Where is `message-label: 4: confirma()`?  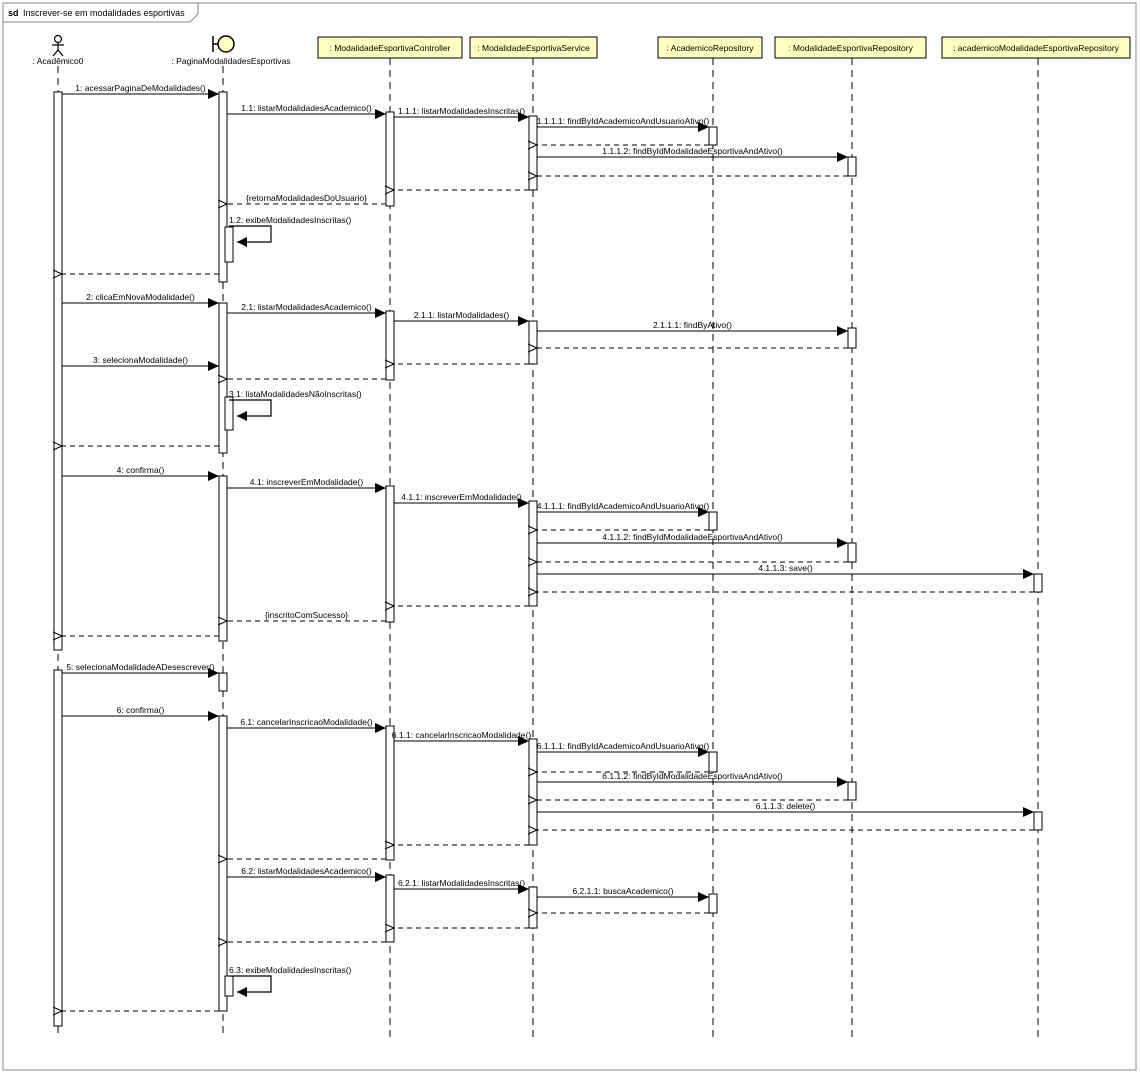
message-label: 4: confirma() is located at coordinates (141, 470).